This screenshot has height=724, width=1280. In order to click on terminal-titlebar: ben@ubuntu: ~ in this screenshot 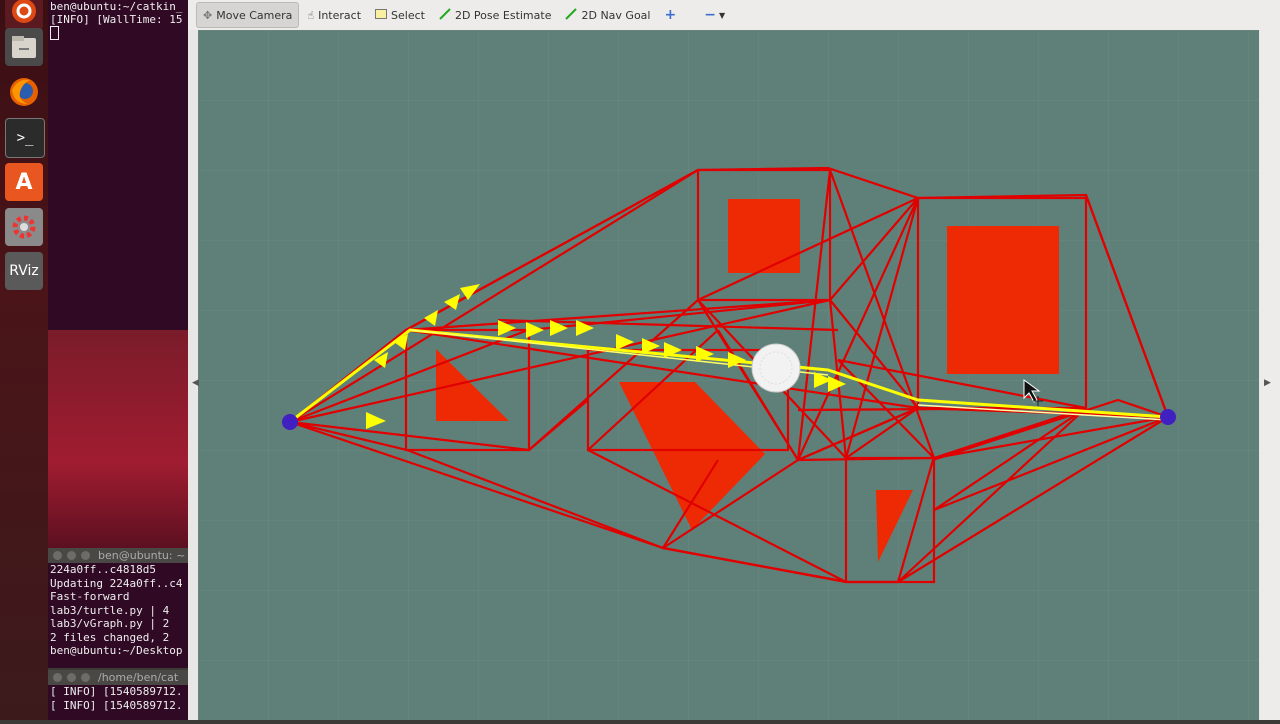, I will do `click(118, 555)`.